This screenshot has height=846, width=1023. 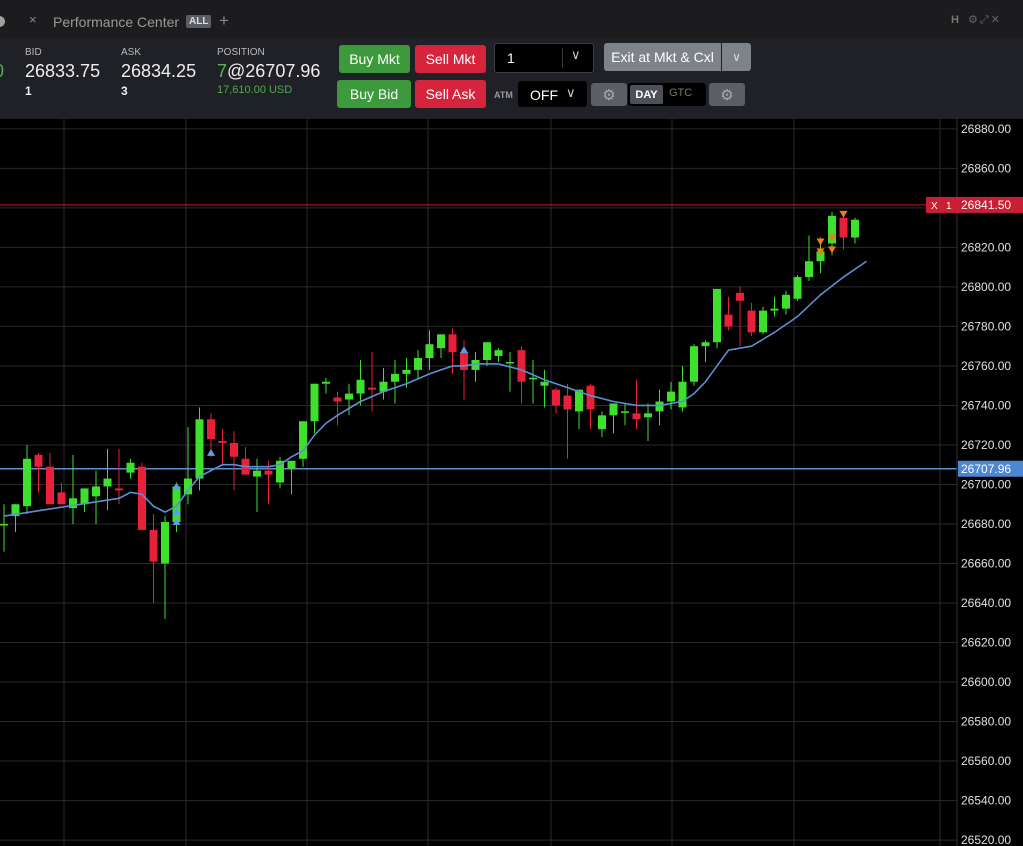 I want to click on atm-strategy-select: OFF ∨, so click(x=552, y=94).